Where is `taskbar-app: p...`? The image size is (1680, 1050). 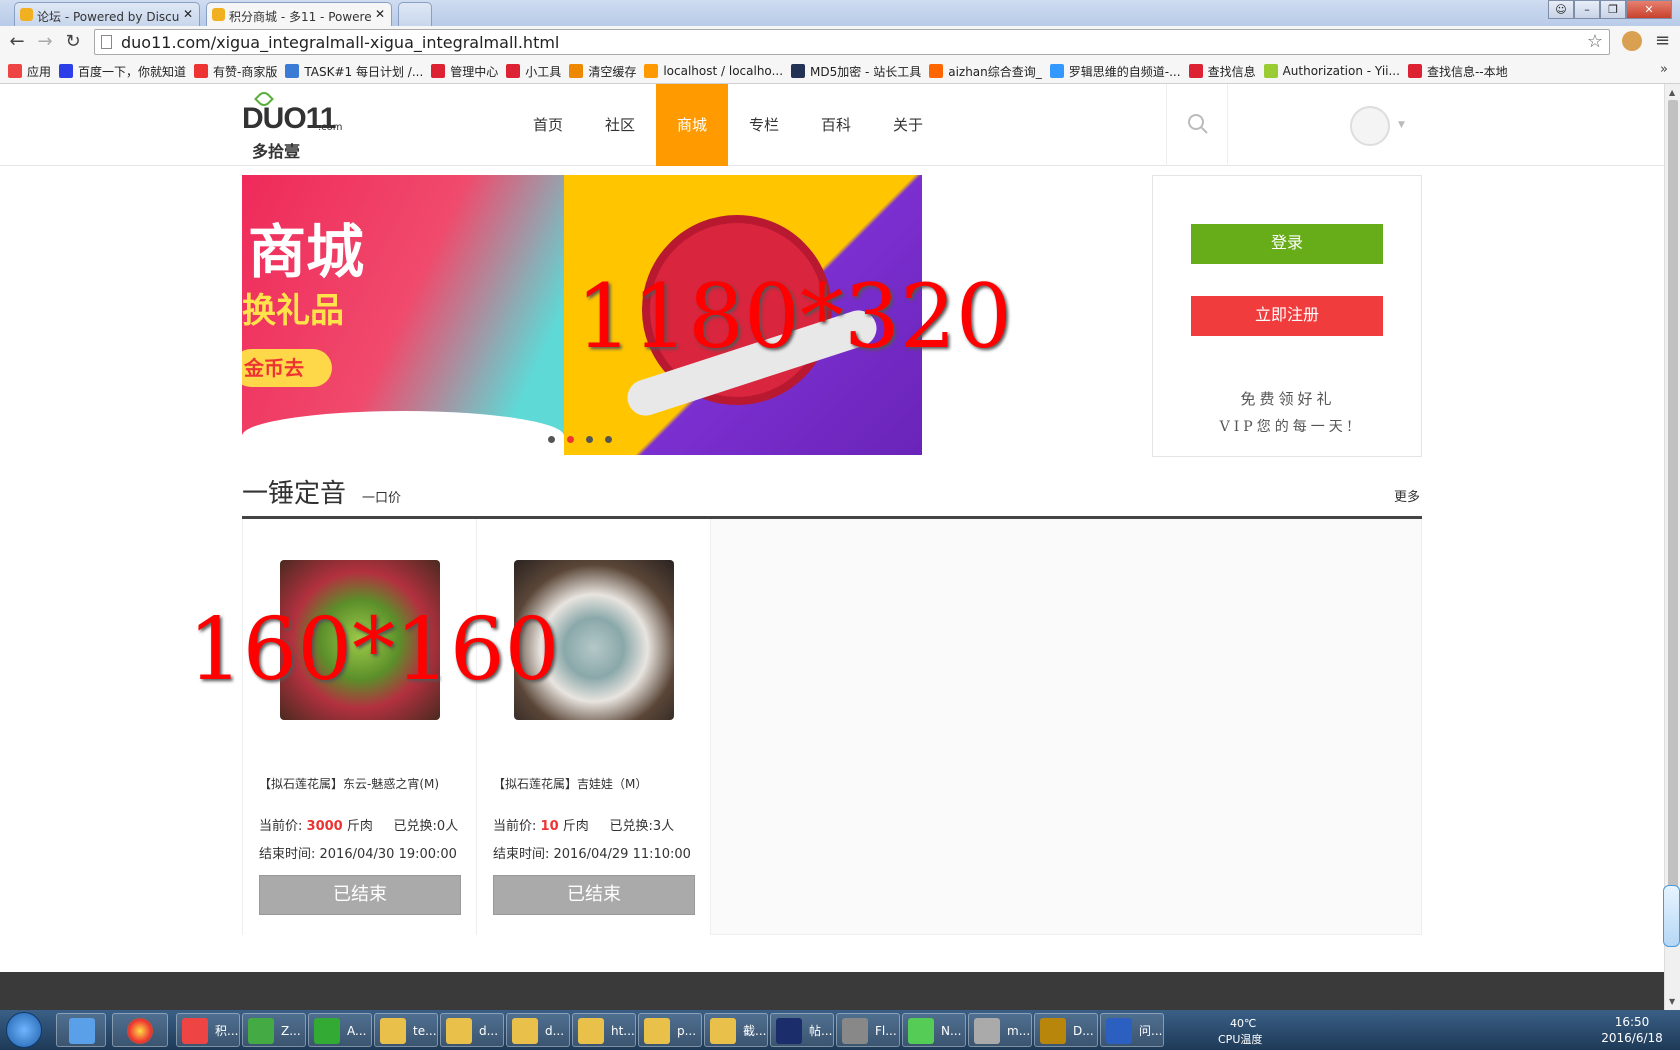 taskbar-app: p... is located at coordinates (670, 1030).